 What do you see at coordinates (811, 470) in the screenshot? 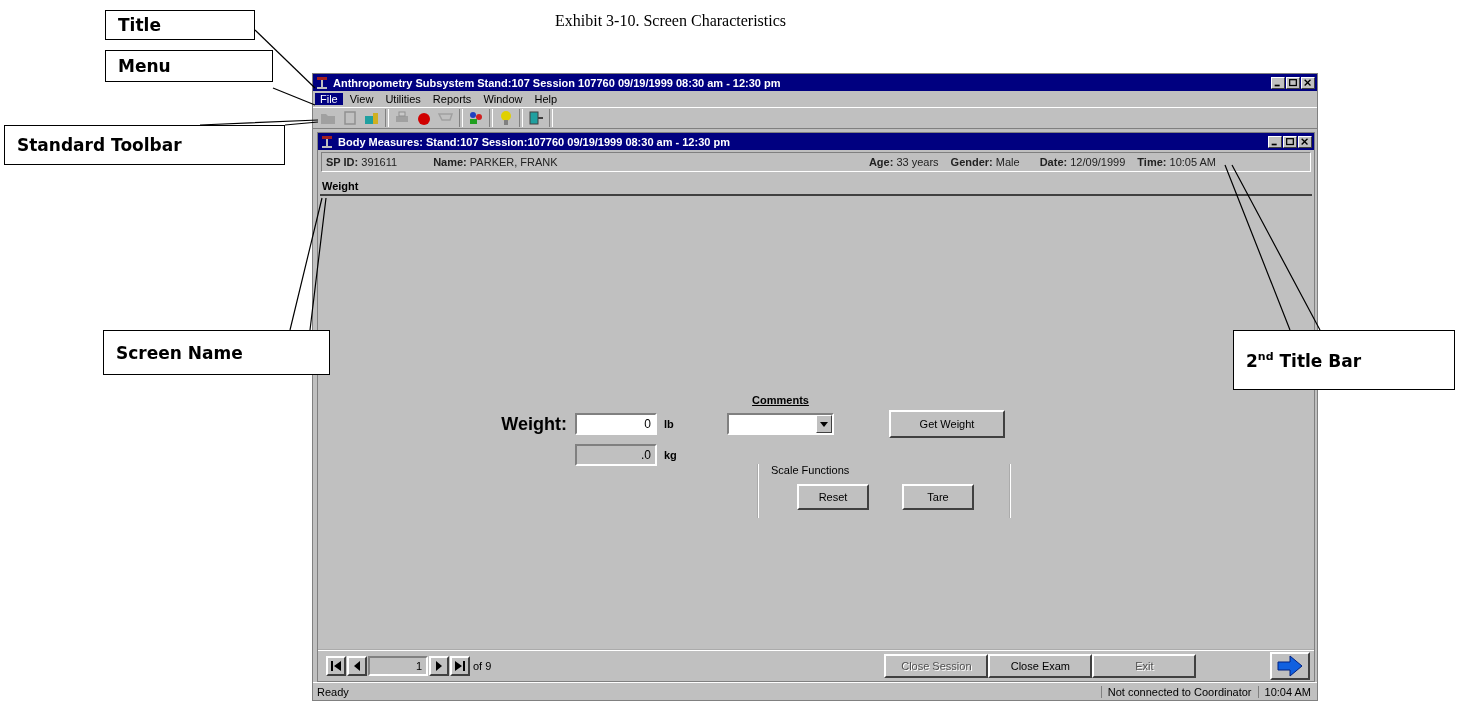
I see `scale-functions-label: Scale Functions` at bounding box center [811, 470].